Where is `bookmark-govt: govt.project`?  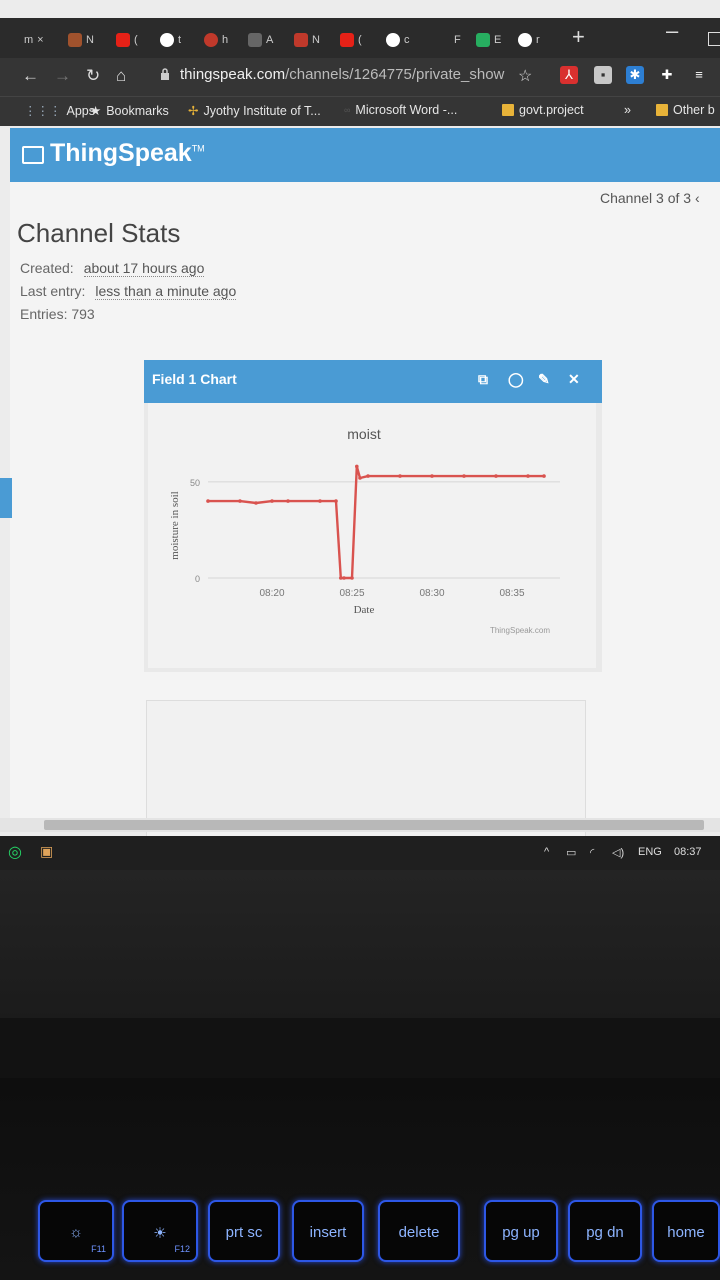 bookmark-govt: govt.project is located at coordinates (543, 110).